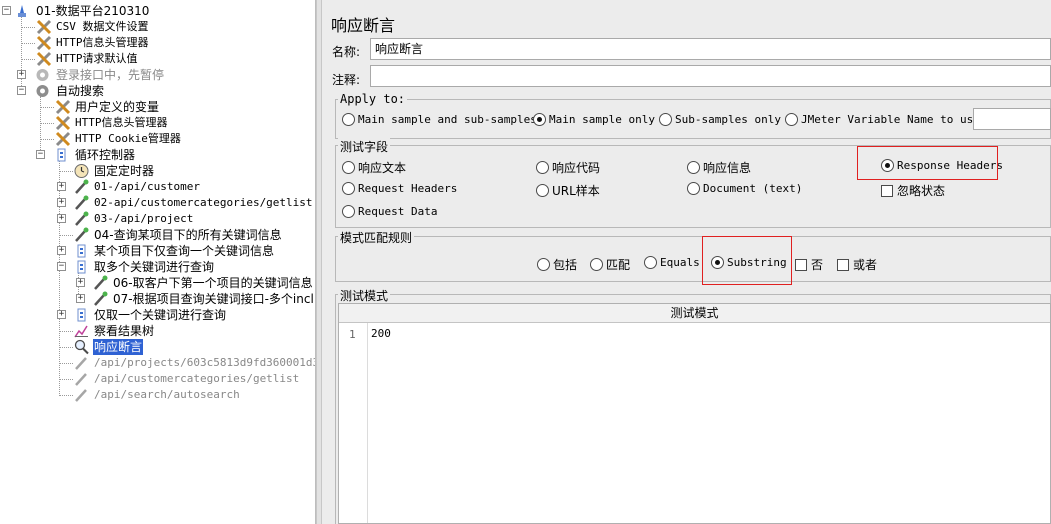 This screenshot has height=524, width=1051. Describe the element at coordinates (694, 313) in the screenshot. I see `patterns-column-header: 测试模式` at that location.